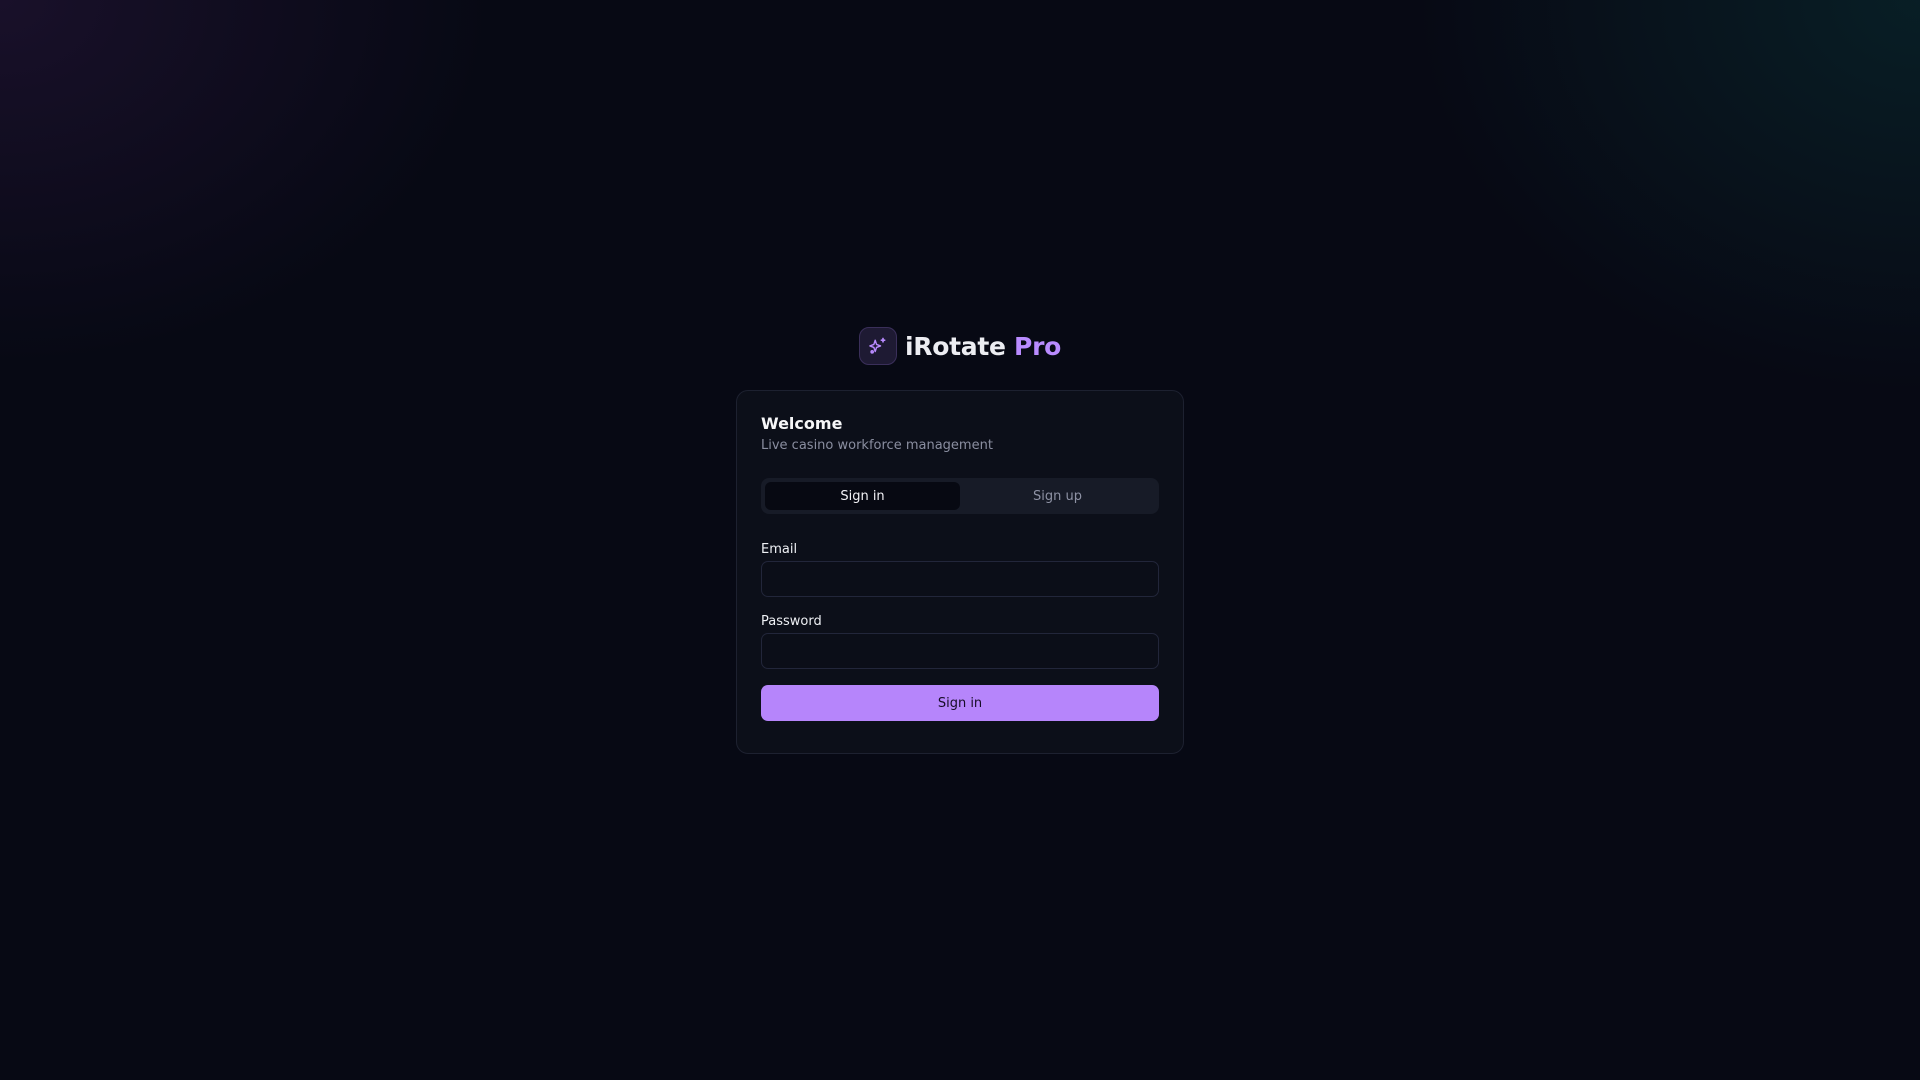 This screenshot has width=1920, height=1080. I want to click on brand-name-accent: Pro, so click(1037, 346).